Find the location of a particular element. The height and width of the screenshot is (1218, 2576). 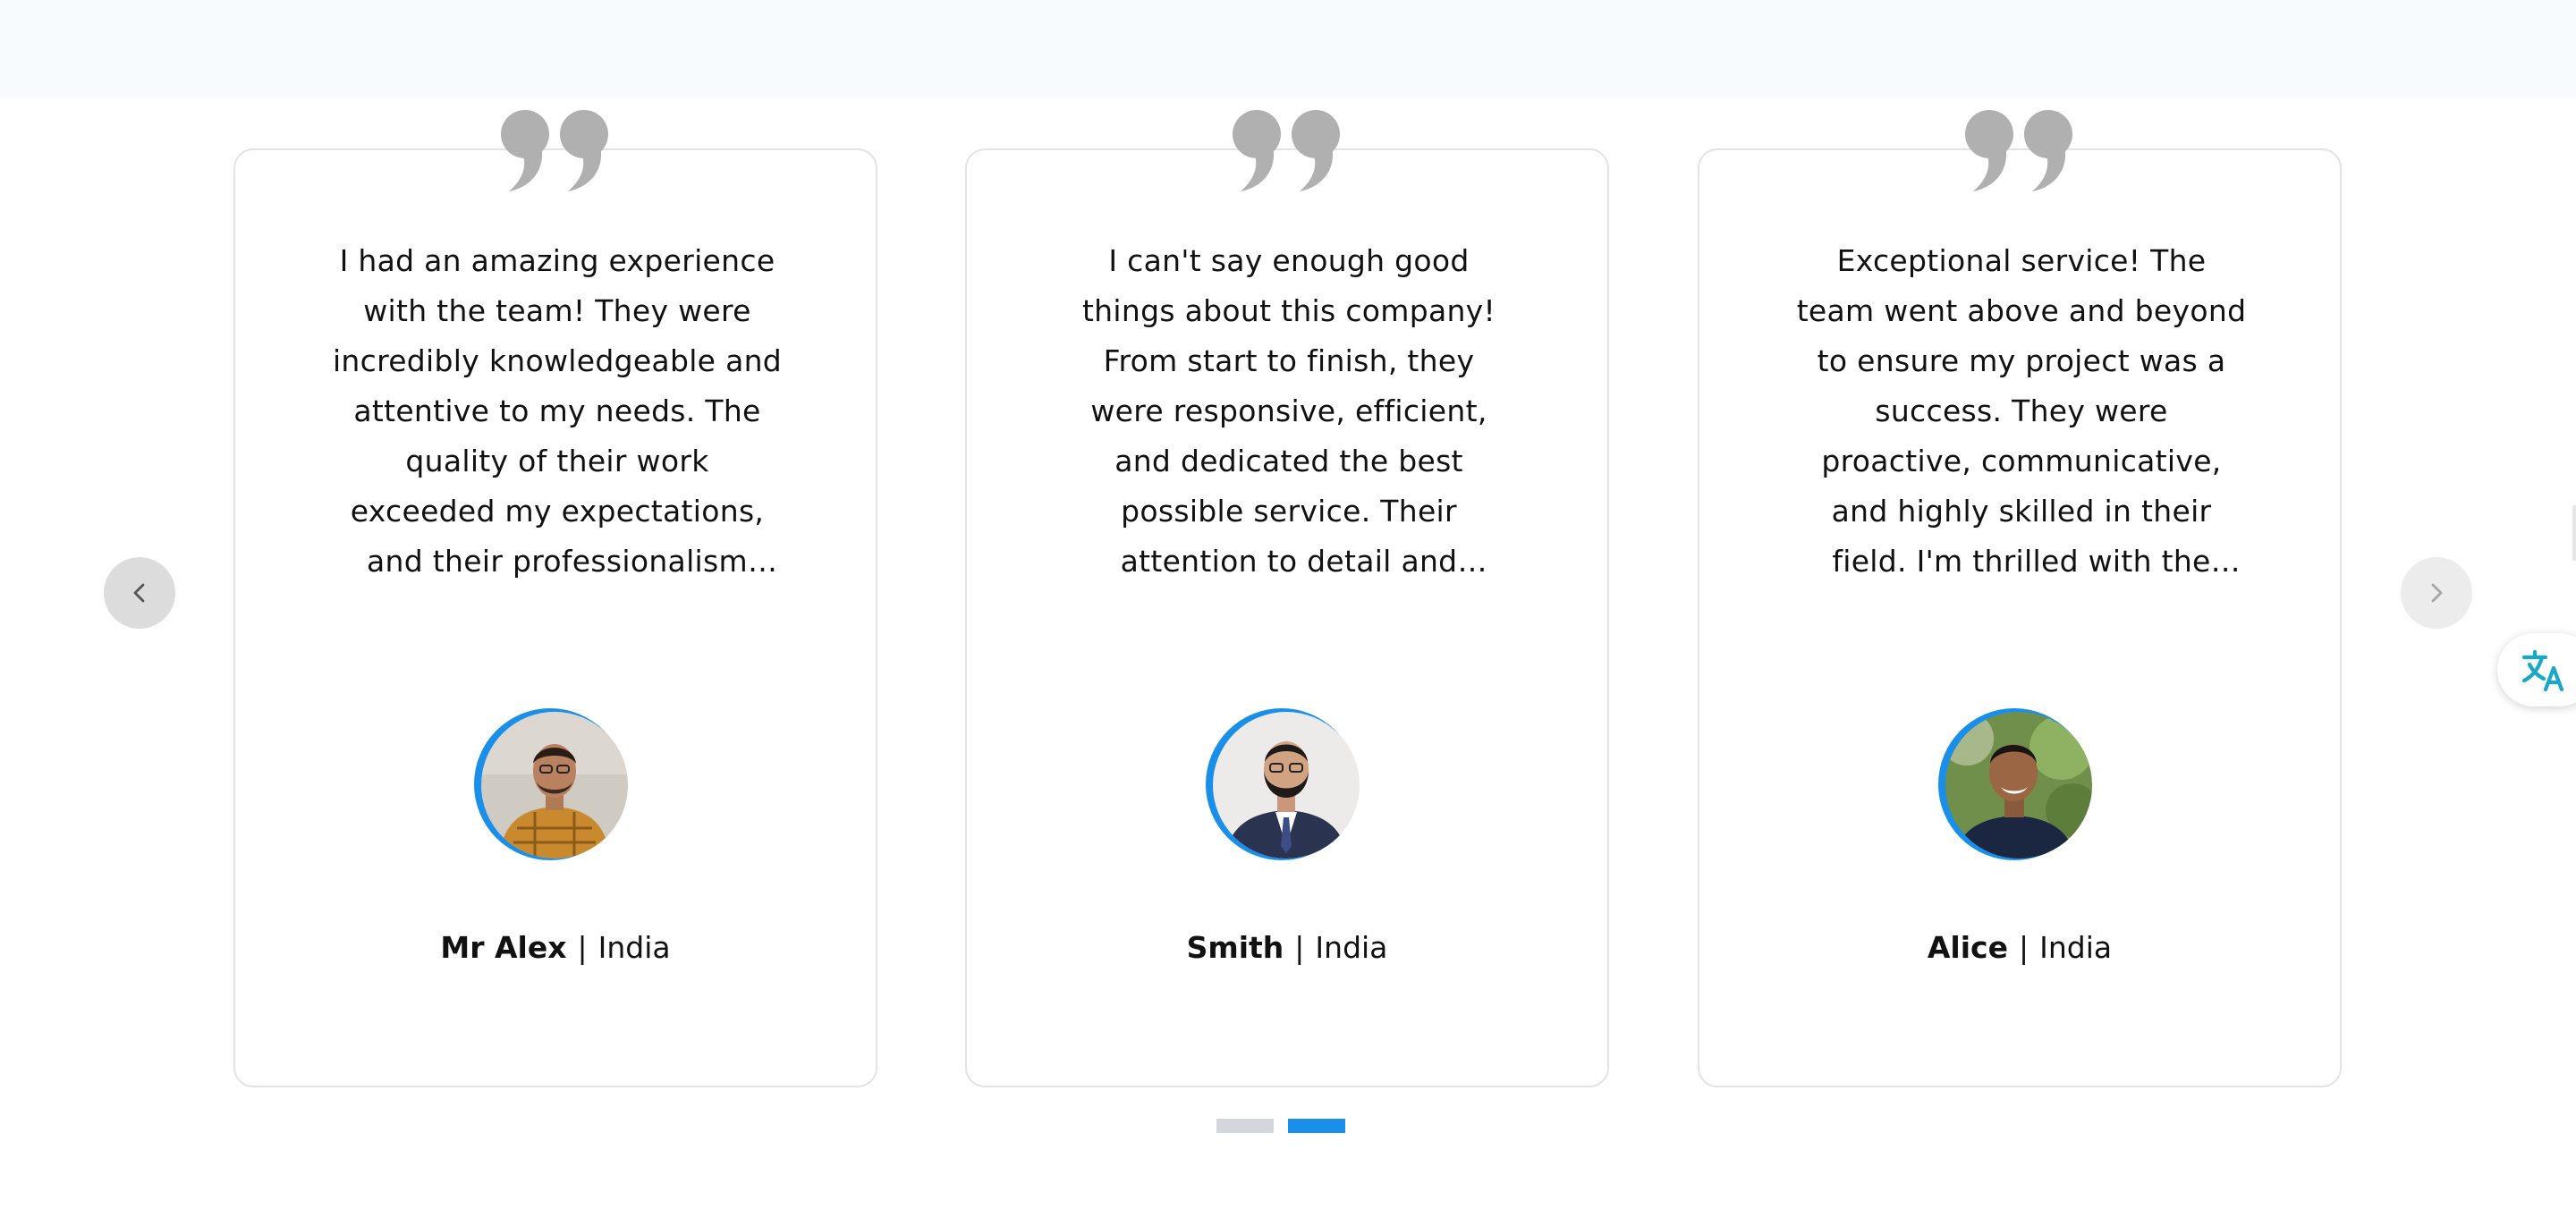

testimonial-author: Alice | India is located at coordinates (2019, 948).